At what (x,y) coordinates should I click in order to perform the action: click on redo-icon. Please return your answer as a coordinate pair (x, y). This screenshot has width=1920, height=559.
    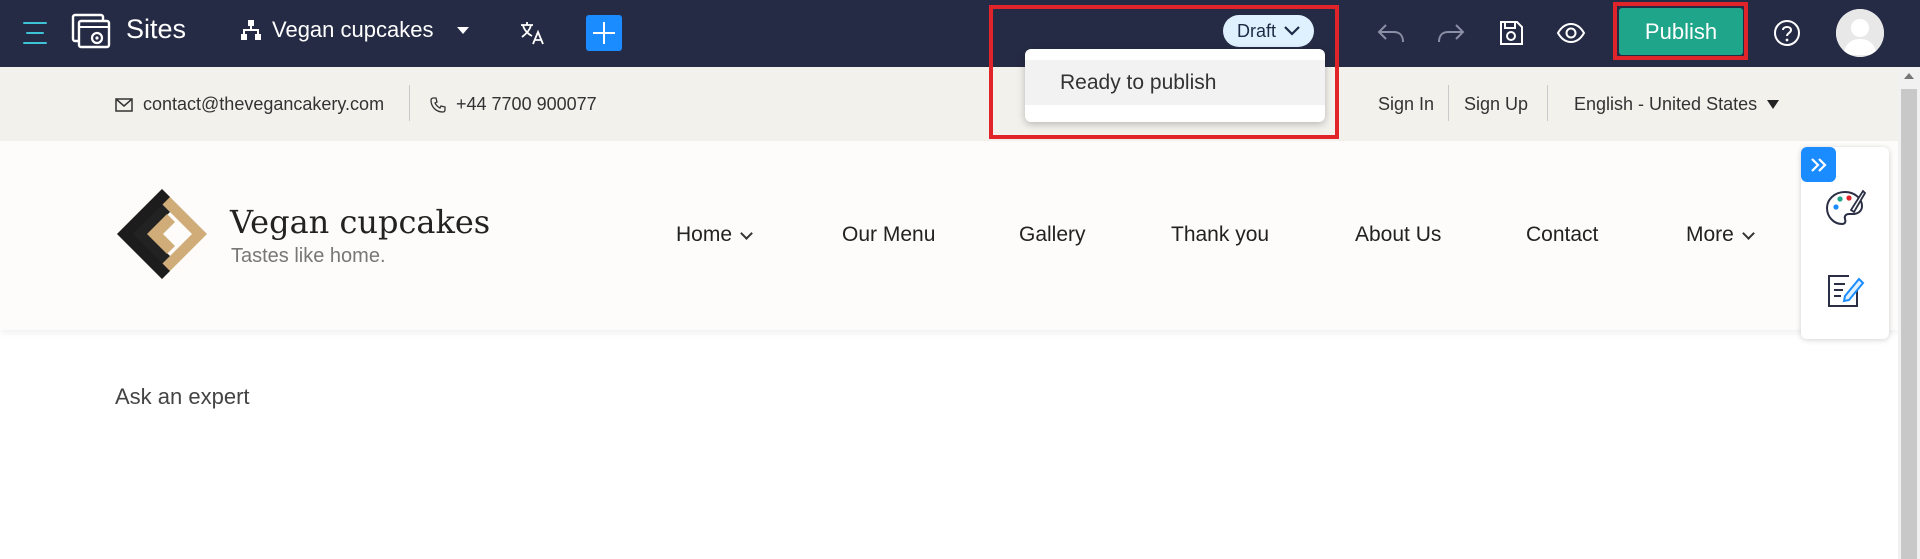
    Looking at the image, I should click on (1451, 33).